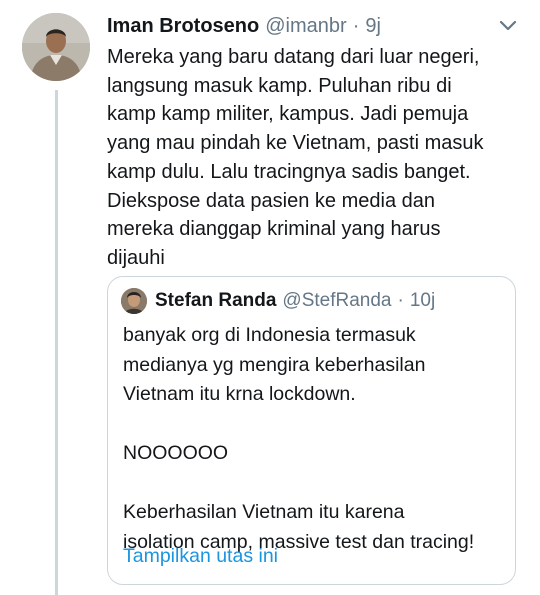 This screenshot has width=540, height=595. What do you see at coordinates (176, 453) in the screenshot?
I see `quoted-text-line: NOOOOOO` at bounding box center [176, 453].